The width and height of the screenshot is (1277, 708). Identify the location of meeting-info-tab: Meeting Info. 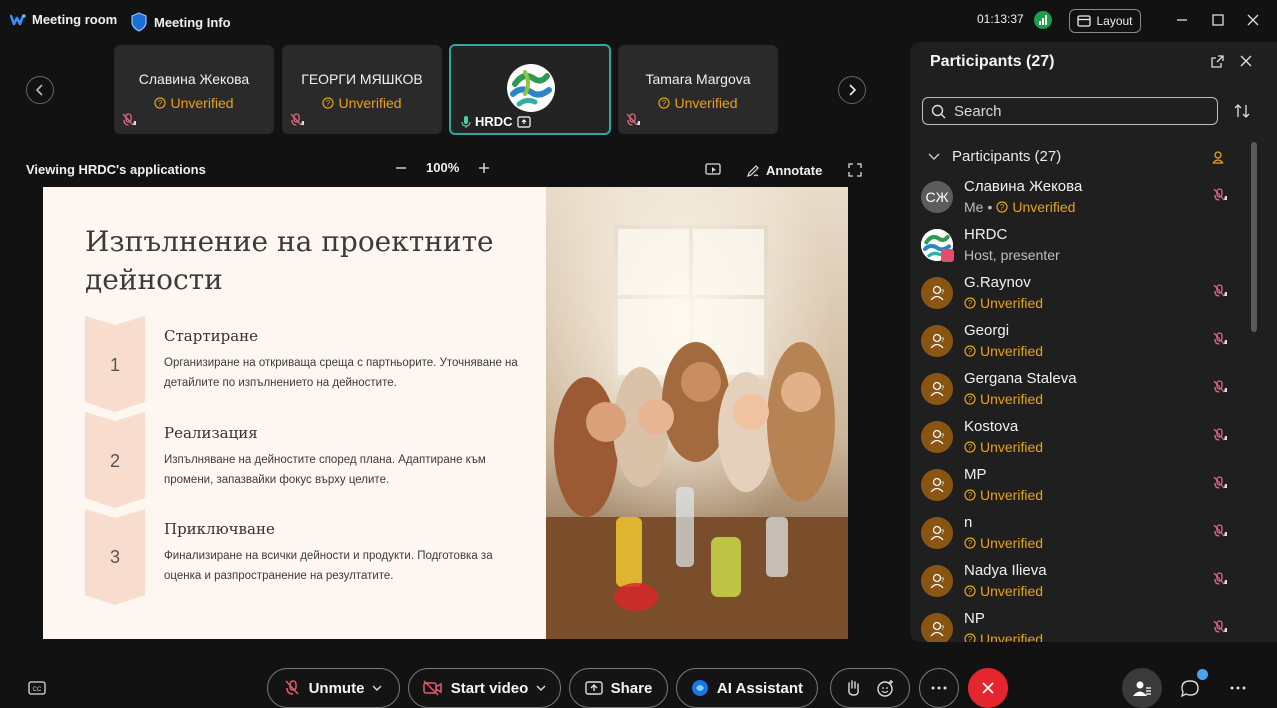
(180, 22).